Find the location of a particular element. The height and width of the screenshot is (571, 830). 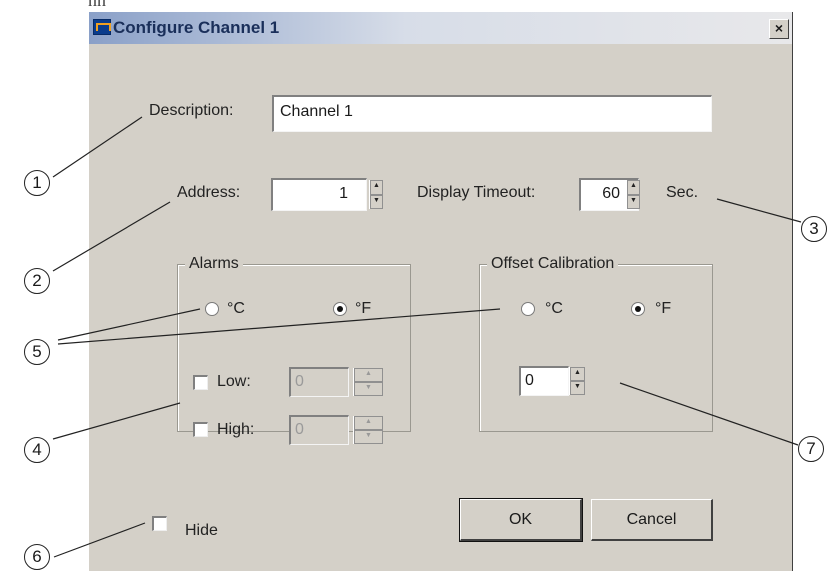

callout-7-line is located at coordinates (709, 414).